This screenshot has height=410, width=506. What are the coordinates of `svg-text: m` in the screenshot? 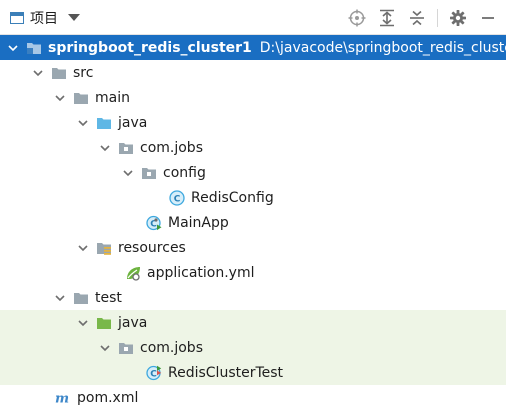 It's located at (62, 398).